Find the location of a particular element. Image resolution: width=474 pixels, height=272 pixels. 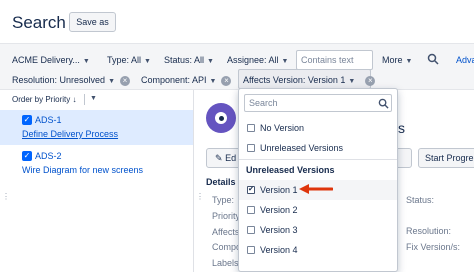

pencil-icon: ✎ is located at coordinates (219, 158).